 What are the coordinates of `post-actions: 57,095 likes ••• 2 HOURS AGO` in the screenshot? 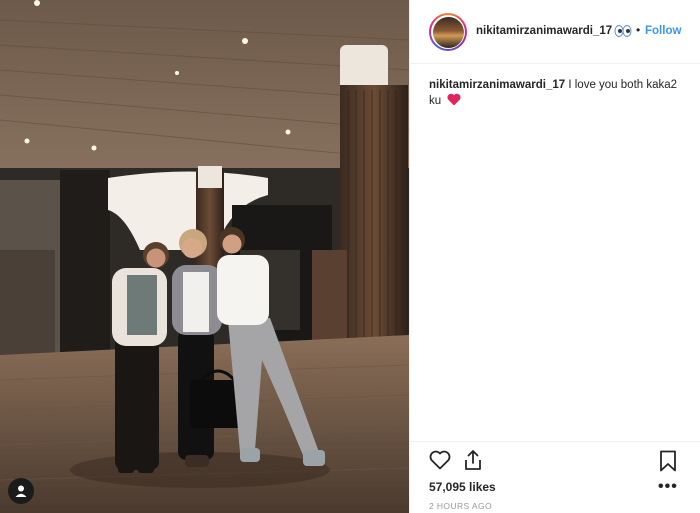 It's located at (555, 477).